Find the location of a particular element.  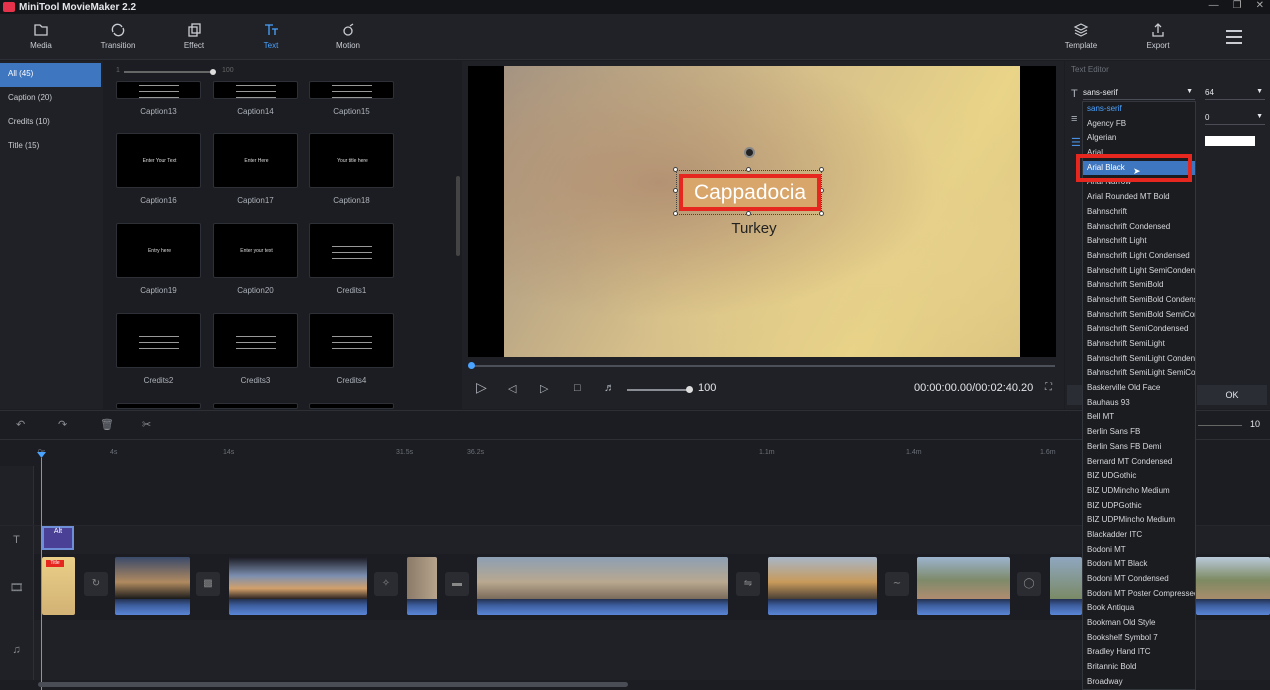

font-option: Bradley Hand ITC is located at coordinates (1139, 652).